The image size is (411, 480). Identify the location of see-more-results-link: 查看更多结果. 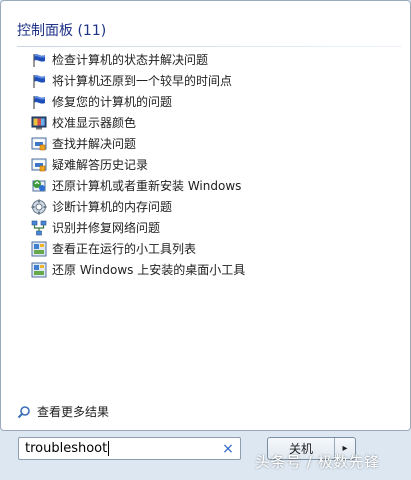
(63, 411).